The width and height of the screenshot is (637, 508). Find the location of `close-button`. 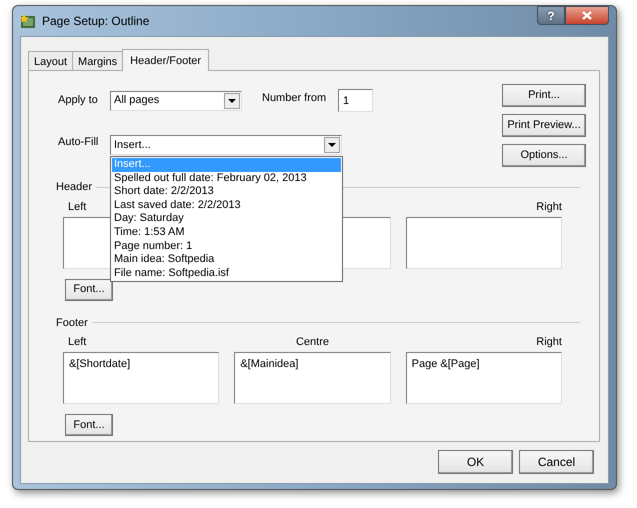

close-button is located at coordinates (587, 15).